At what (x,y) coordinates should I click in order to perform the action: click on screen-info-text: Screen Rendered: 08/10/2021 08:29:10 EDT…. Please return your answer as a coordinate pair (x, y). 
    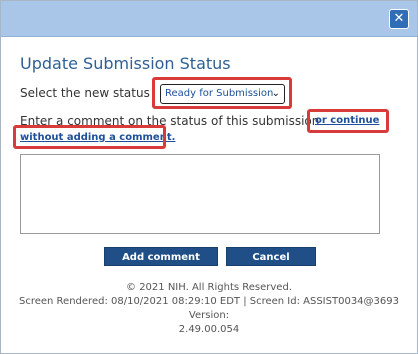
    Looking at the image, I should click on (209, 301).